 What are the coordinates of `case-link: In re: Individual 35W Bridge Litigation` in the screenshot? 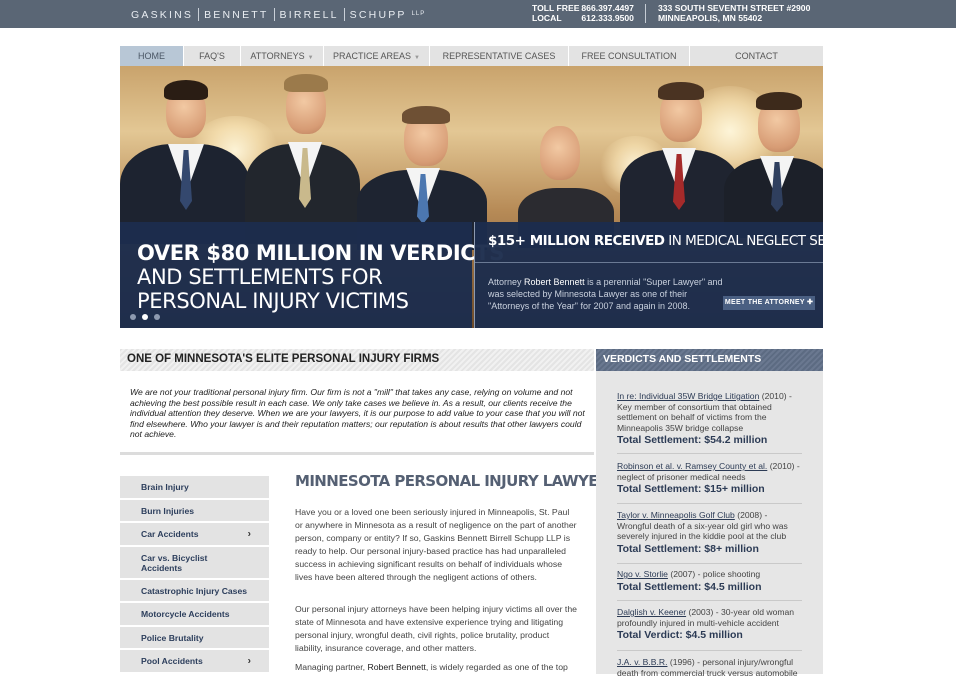 It's located at (688, 396).